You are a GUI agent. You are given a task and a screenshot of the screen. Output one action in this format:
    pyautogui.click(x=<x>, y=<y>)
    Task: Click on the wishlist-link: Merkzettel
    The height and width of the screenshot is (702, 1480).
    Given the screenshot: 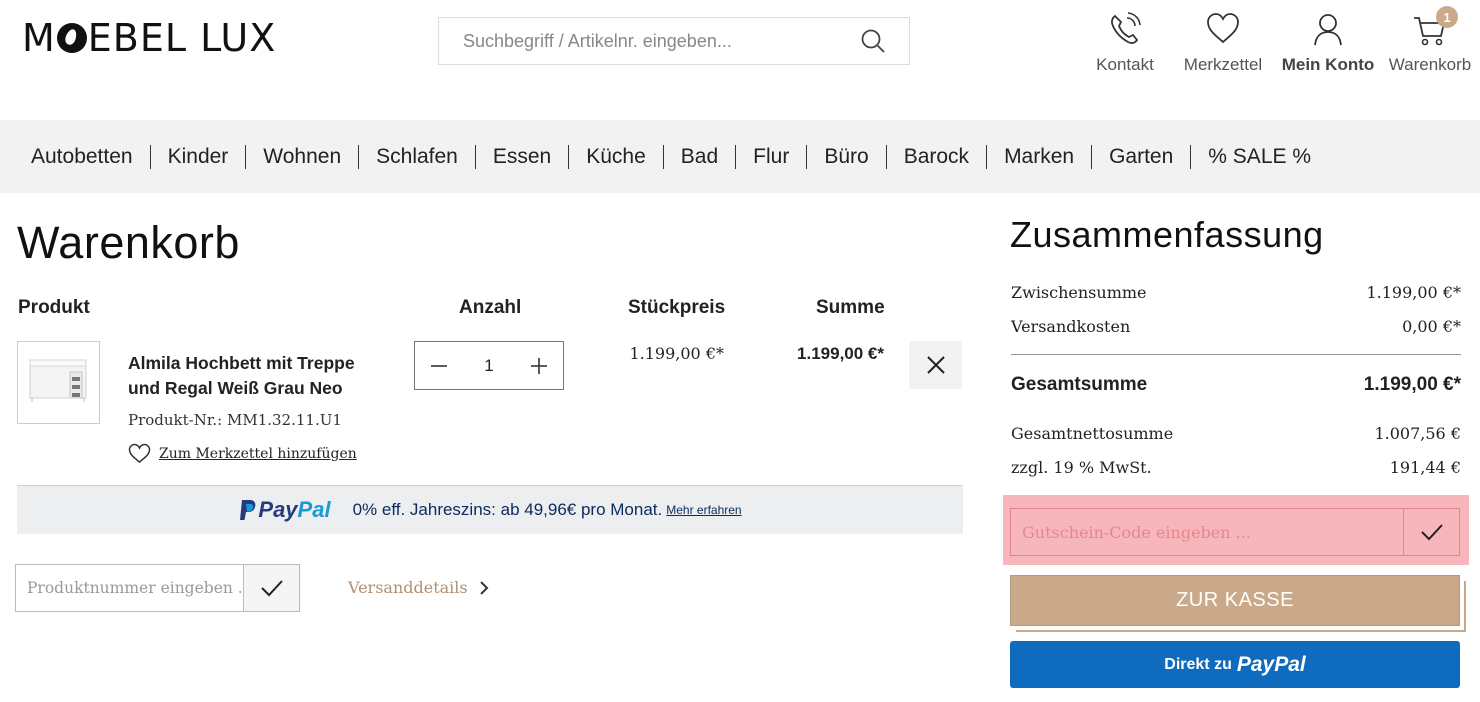 What is the action you would take?
    pyautogui.click(x=1223, y=42)
    